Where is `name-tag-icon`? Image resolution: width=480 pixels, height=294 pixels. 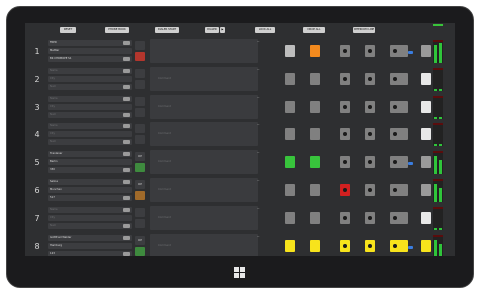
name-tag-icon is located at coordinates (126, 209).